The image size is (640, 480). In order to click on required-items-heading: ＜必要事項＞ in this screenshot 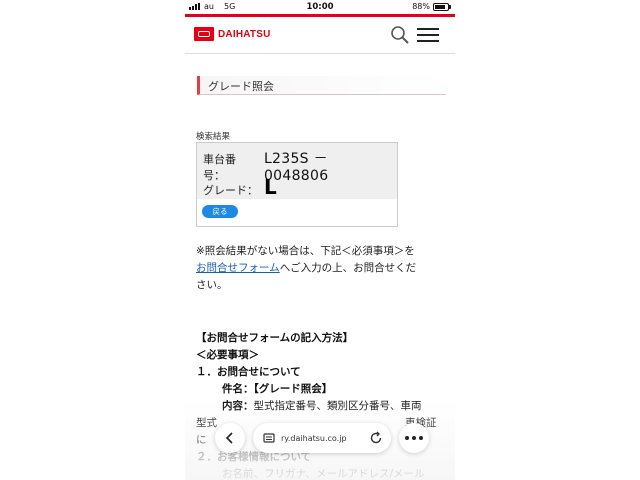, I will do `click(227, 355)`.